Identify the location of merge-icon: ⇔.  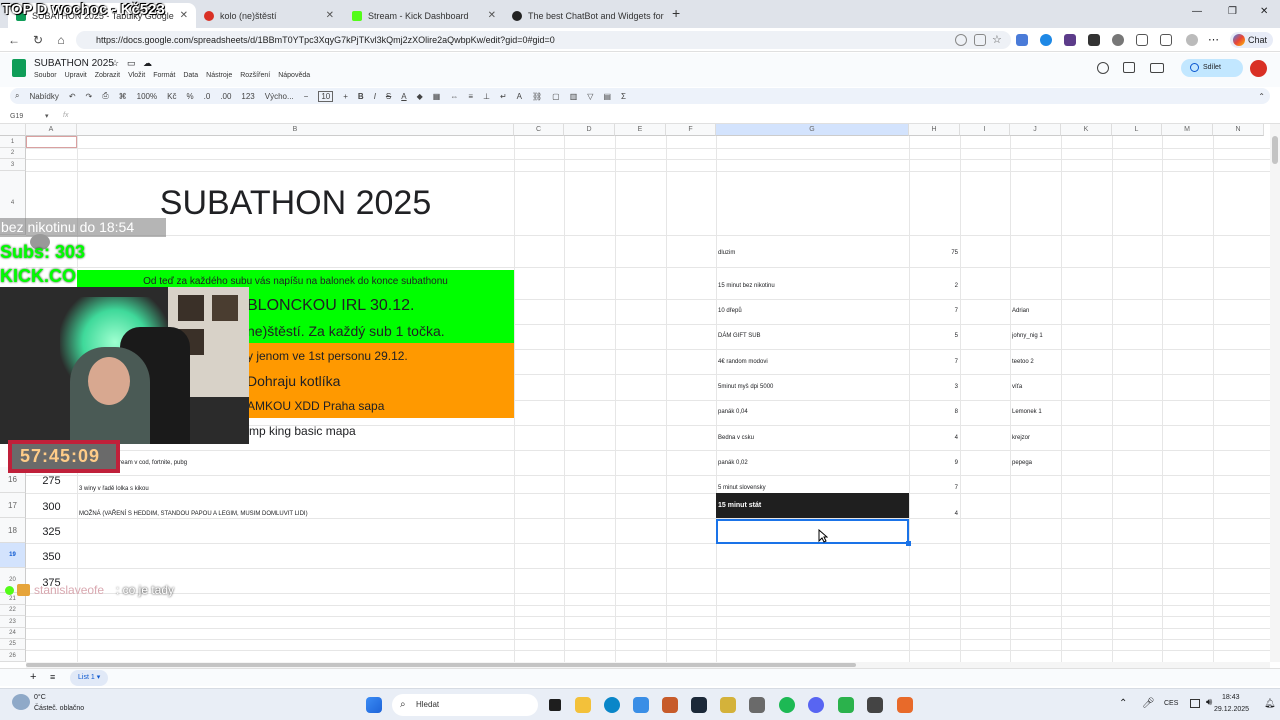
(454, 96).